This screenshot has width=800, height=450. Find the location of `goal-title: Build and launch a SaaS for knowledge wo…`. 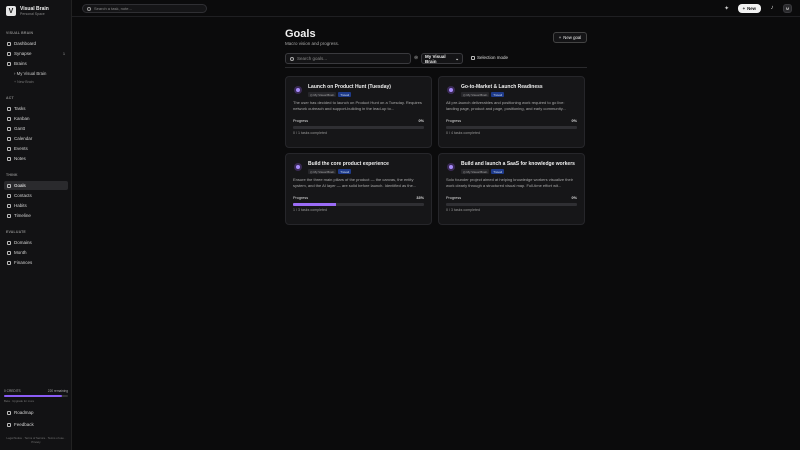

goal-title: Build and launch a SaaS for knowledge wo… is located at coordinates (518, 164).